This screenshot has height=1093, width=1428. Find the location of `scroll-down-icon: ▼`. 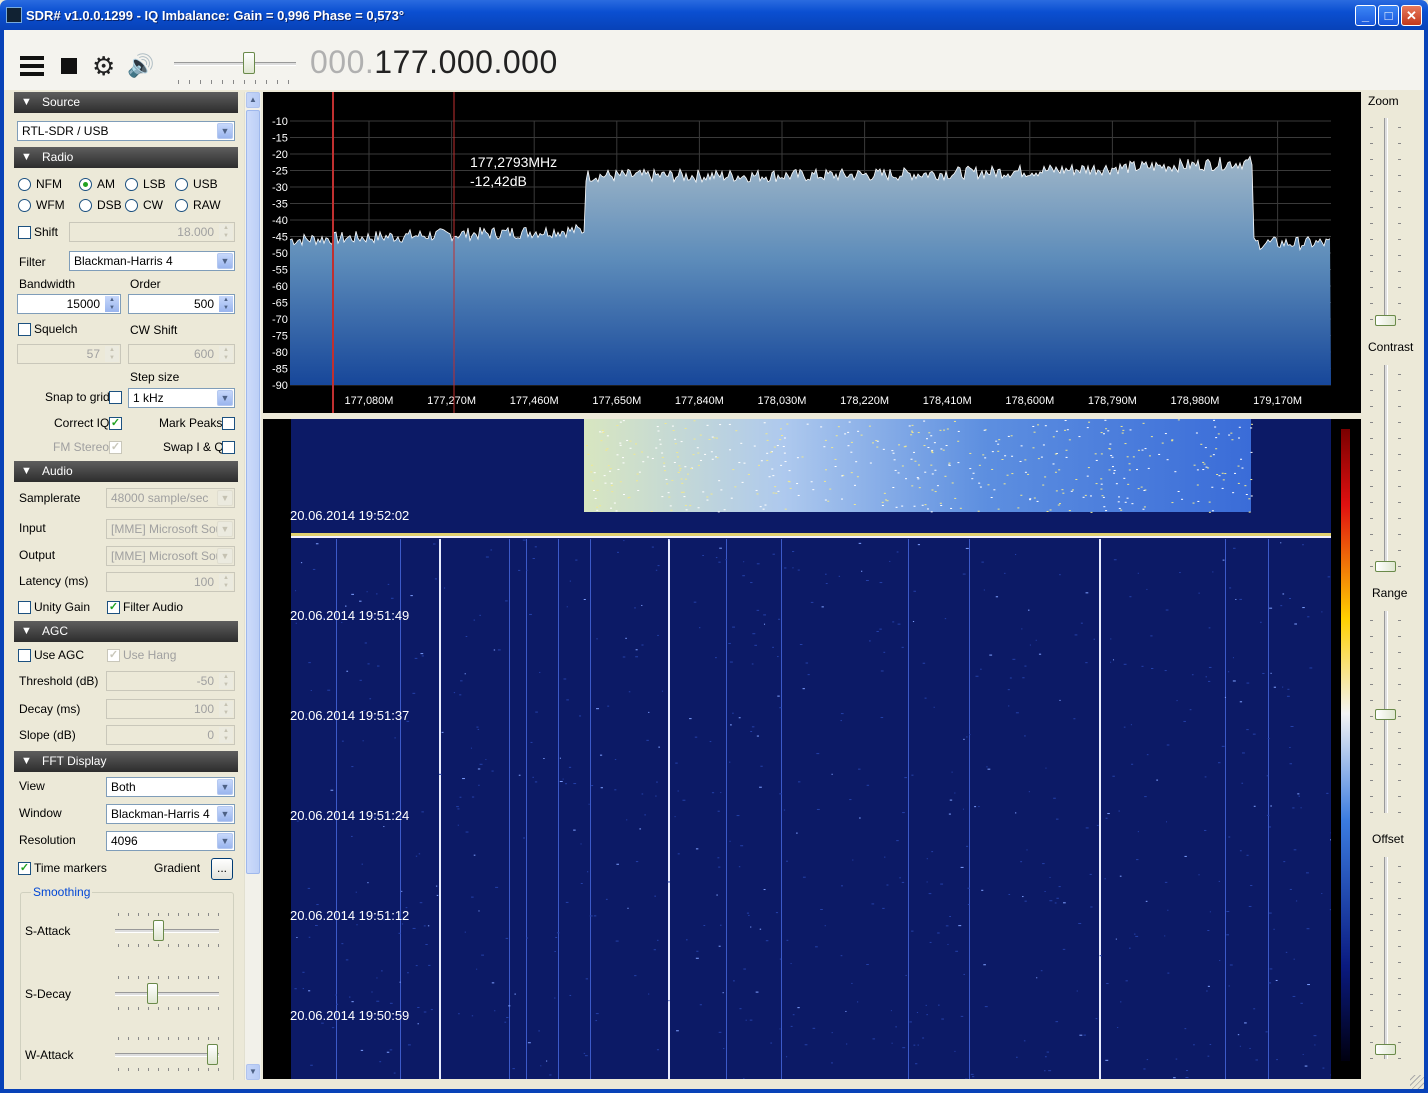

scroll-down-icon: ▼ is located at coordinates (253, 1072).